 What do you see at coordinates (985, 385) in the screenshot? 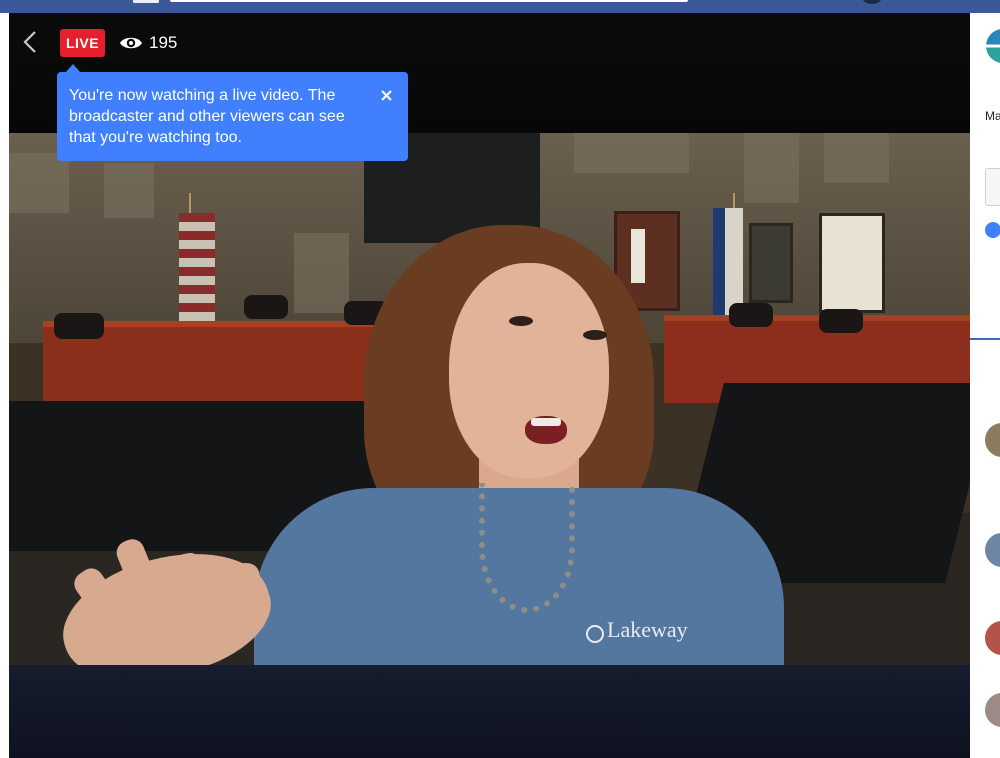
I see `comments-sidebar: Ma res` at bounding box center [985, 385].